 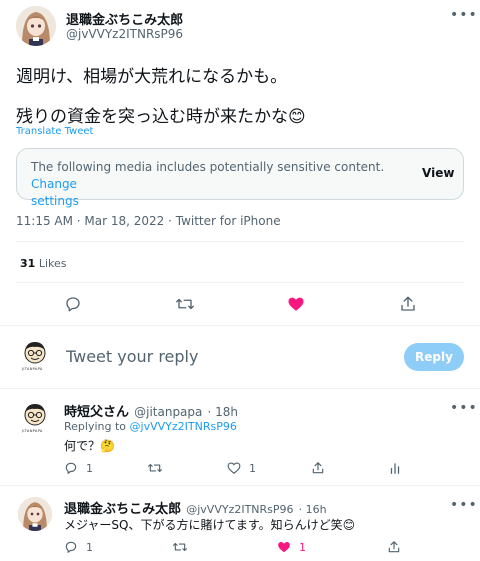 I want to click on likes-stat: 31 Likes, so click(x=43, y=263).